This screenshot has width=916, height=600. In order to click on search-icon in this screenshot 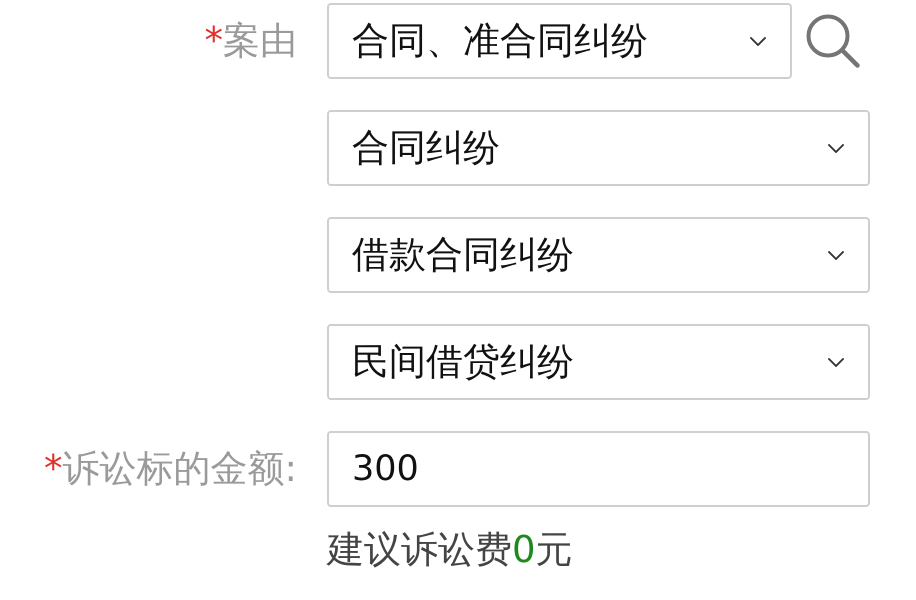, I will do `click(833, 41)`.